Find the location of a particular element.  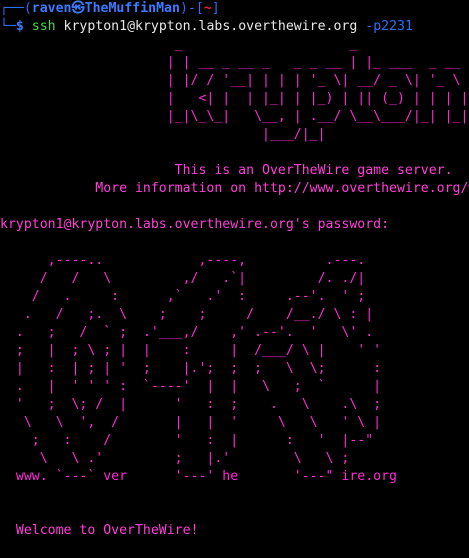

banner-line: _ _ is located at coordinates (179, 44).